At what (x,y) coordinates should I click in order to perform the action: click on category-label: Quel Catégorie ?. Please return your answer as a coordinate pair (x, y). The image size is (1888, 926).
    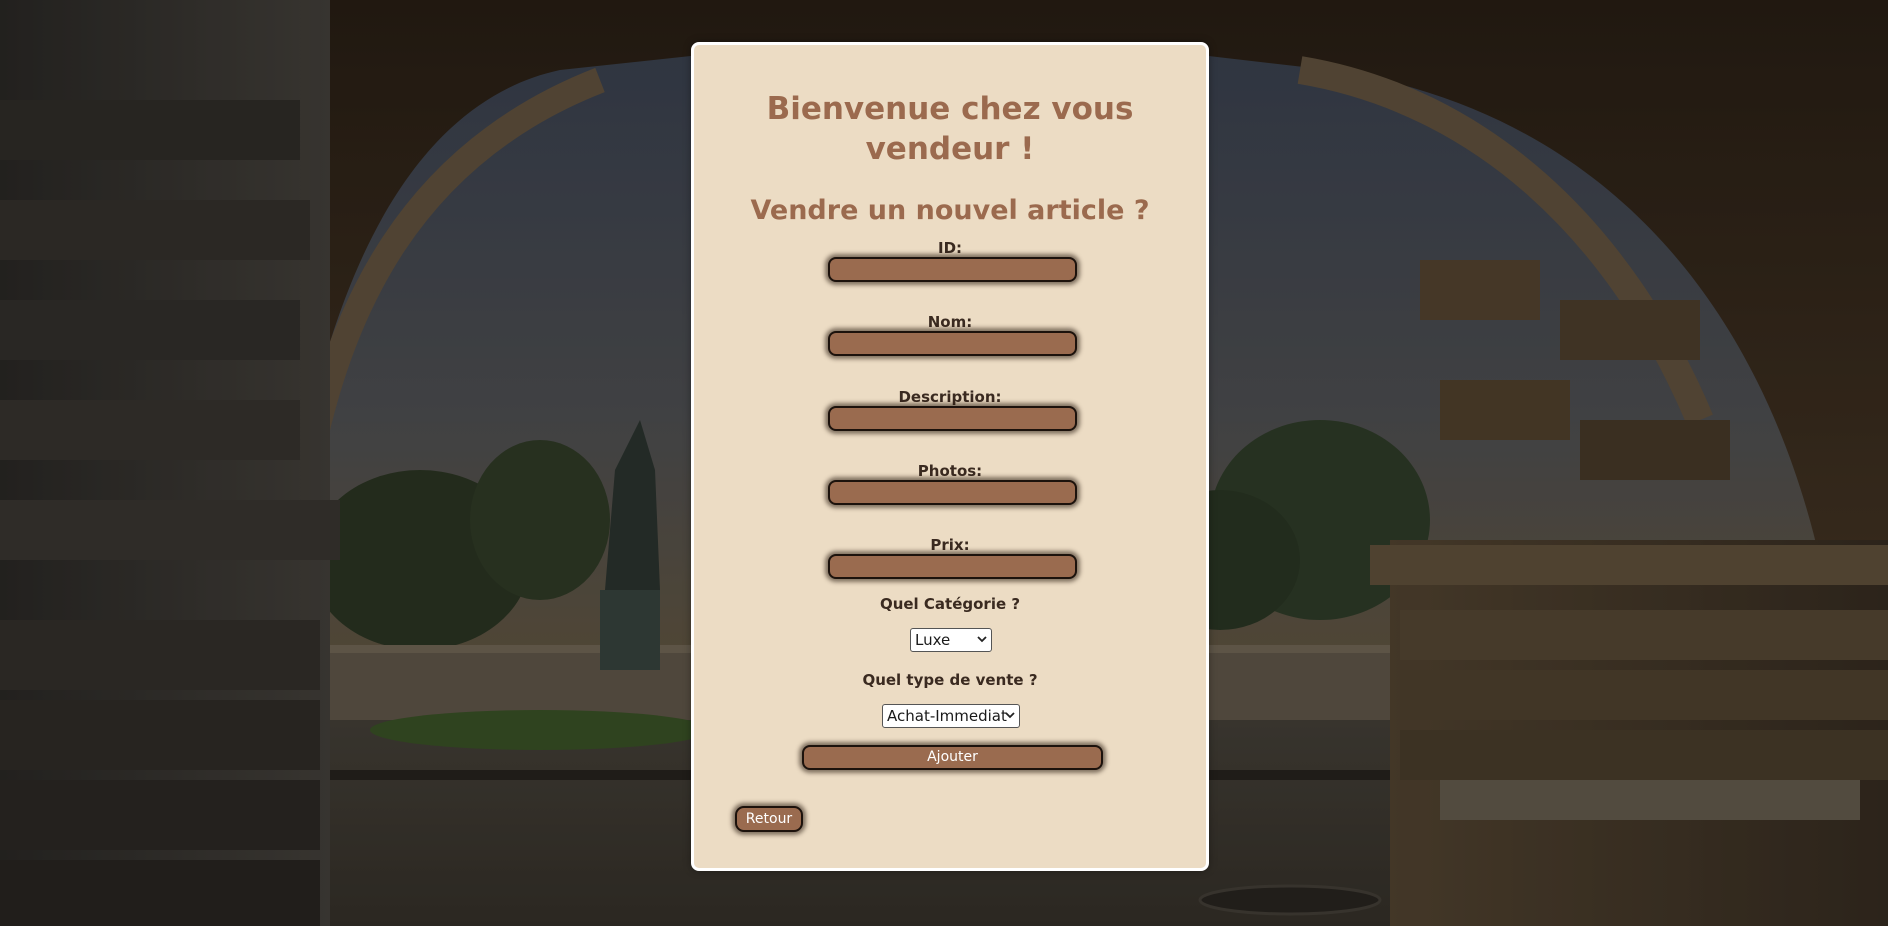
    Looking at the image, I should click on (950, 604).